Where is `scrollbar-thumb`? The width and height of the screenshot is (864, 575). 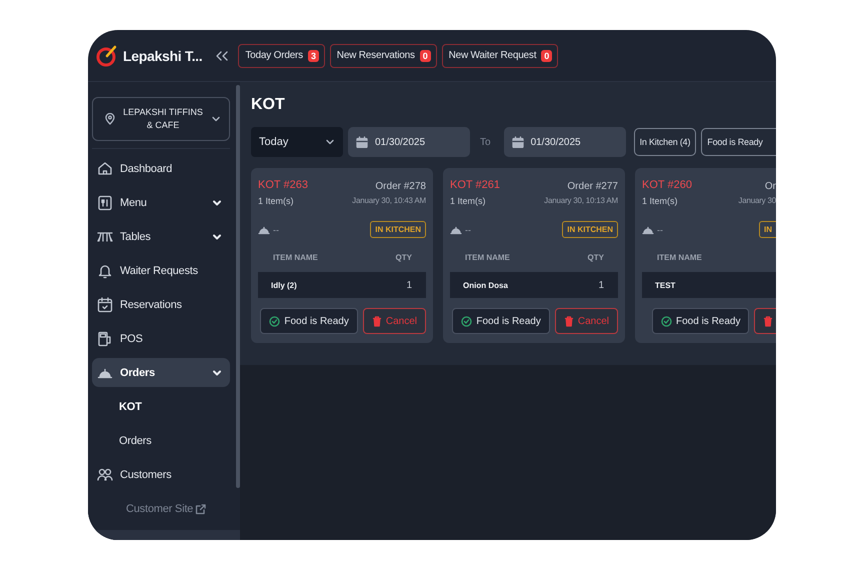
scrollbar-thumb is located at coordinates (238, 286).